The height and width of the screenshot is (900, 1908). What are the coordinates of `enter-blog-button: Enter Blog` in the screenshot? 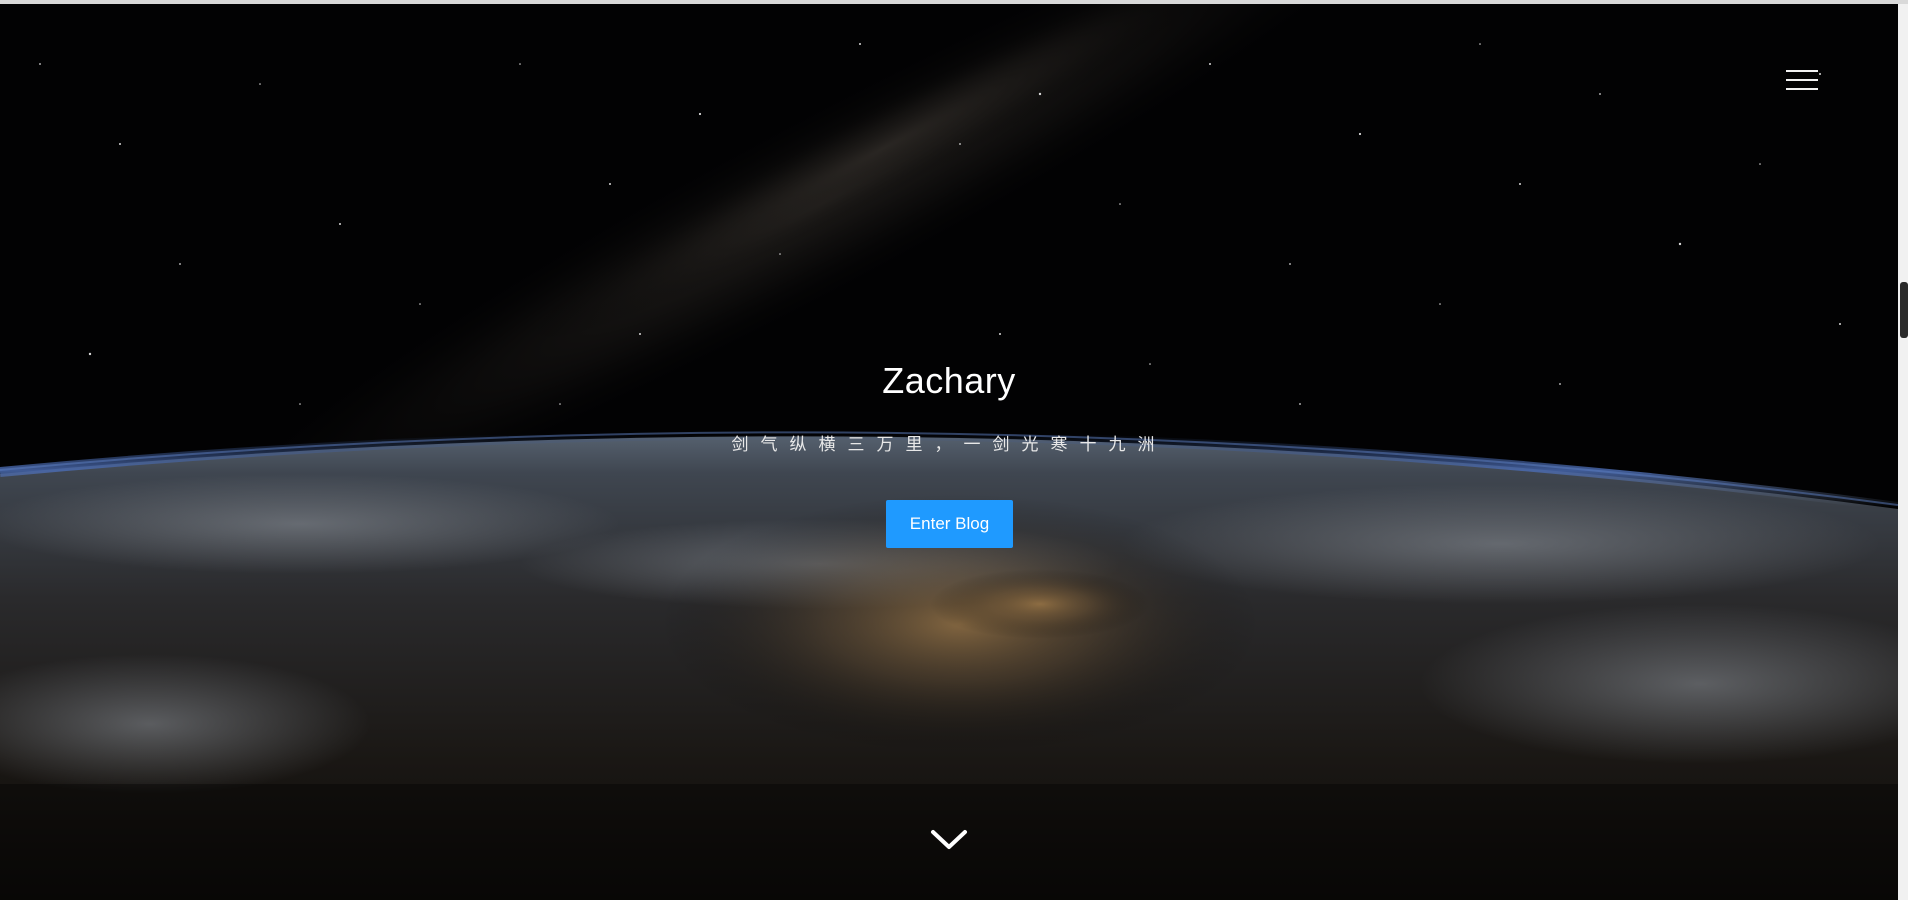 It's located at (949, 524).